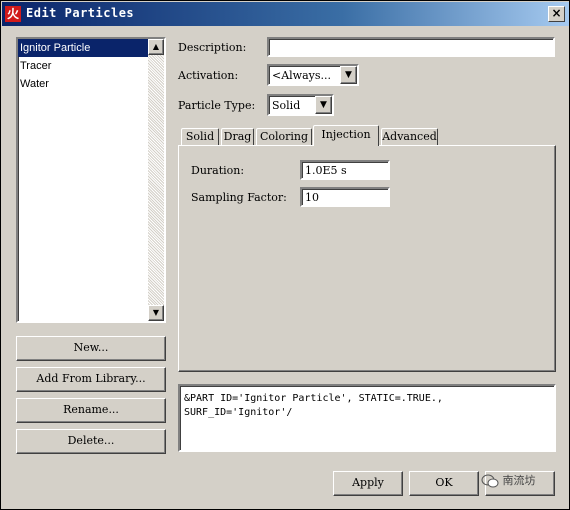  Describe the element at coordinates (83, 84) in the screenshot. I see `list-item-water: Water` at that location.